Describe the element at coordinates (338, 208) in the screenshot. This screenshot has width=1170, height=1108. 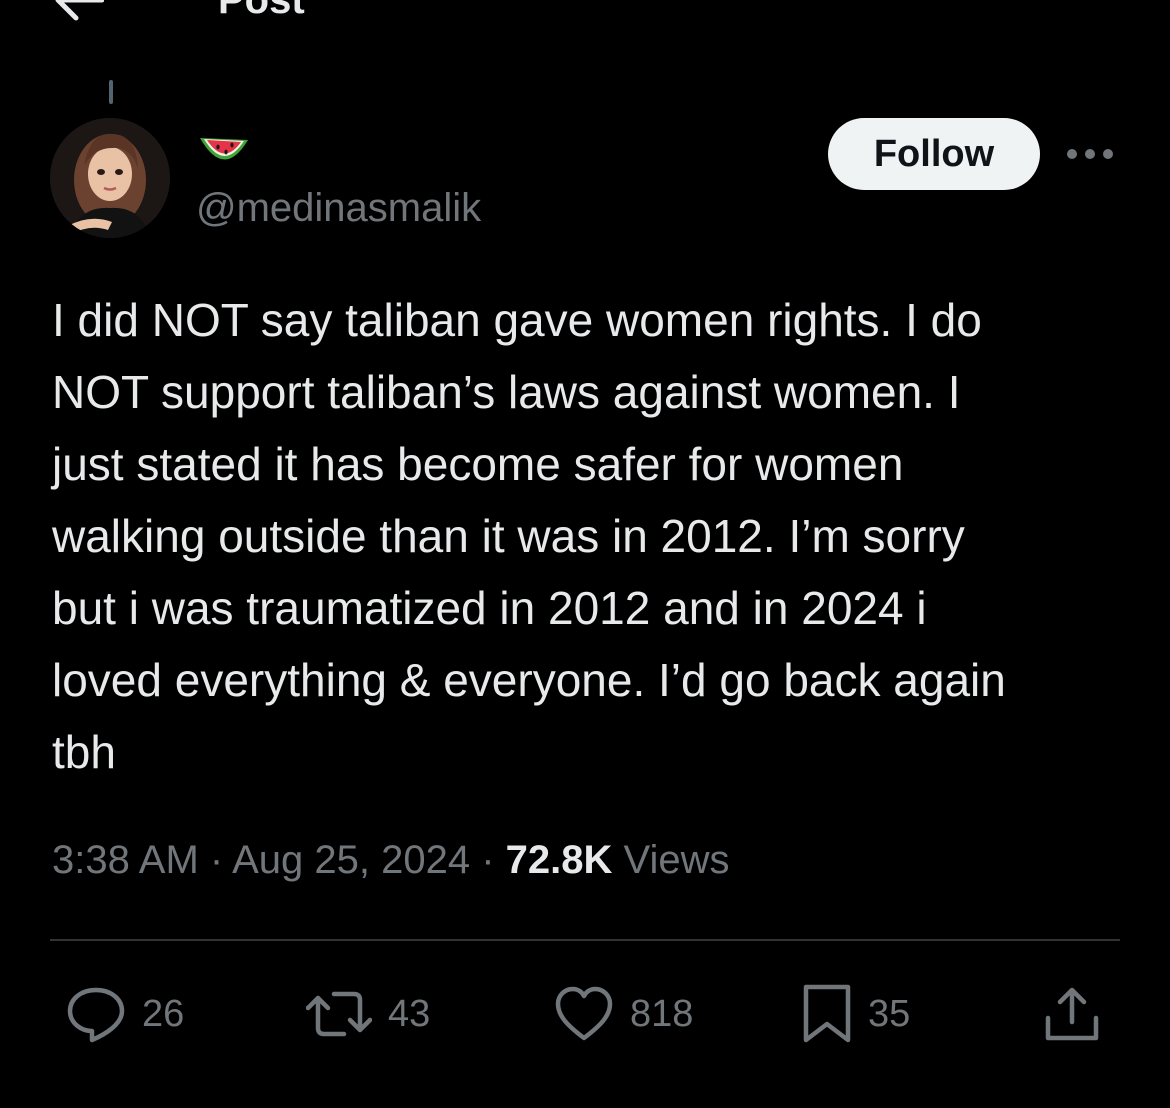
I see `author-handle: @medinasmalik` at that location.